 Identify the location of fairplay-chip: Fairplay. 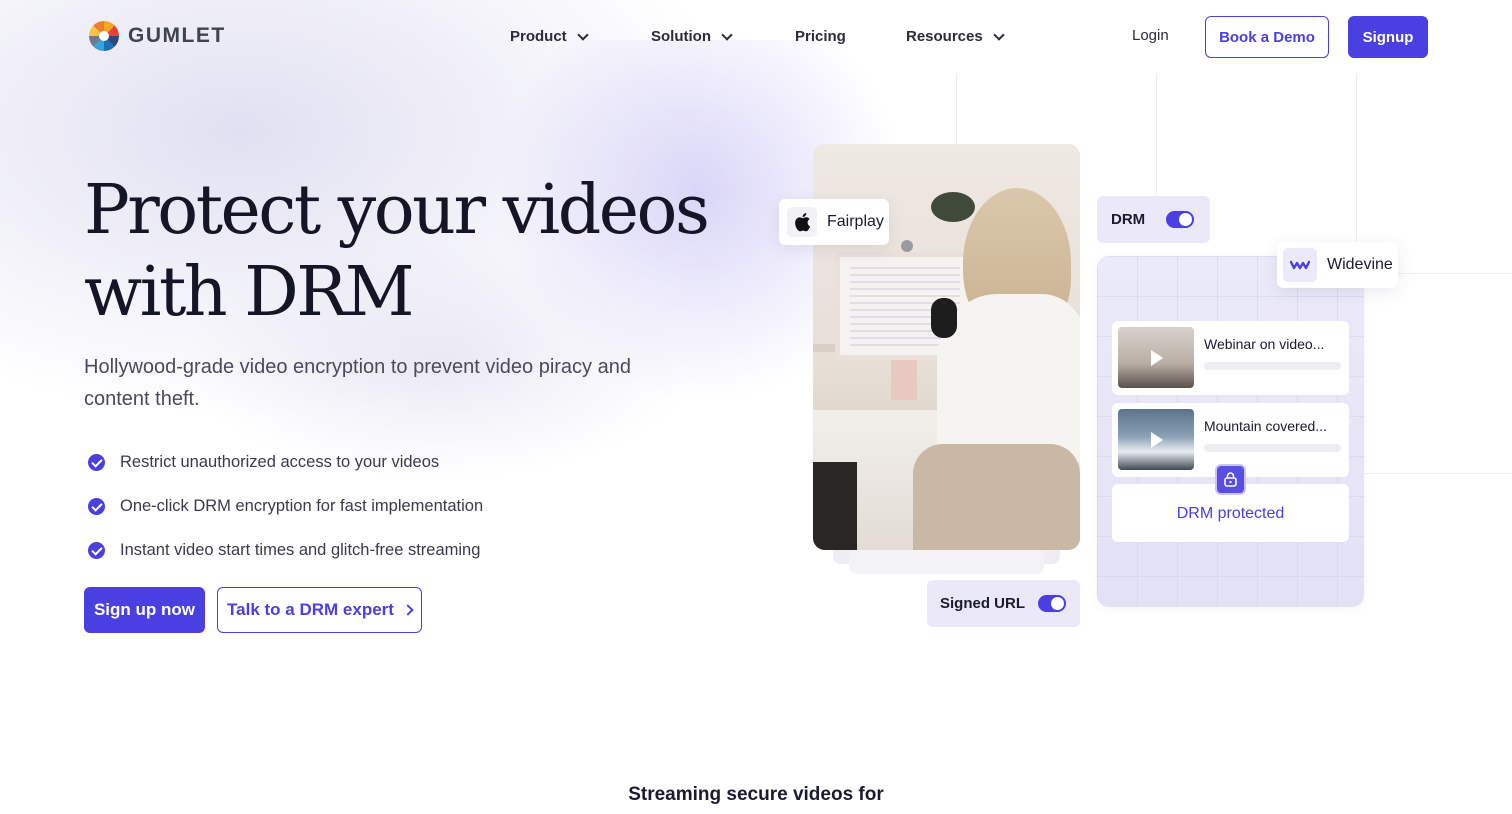
(834, 222).